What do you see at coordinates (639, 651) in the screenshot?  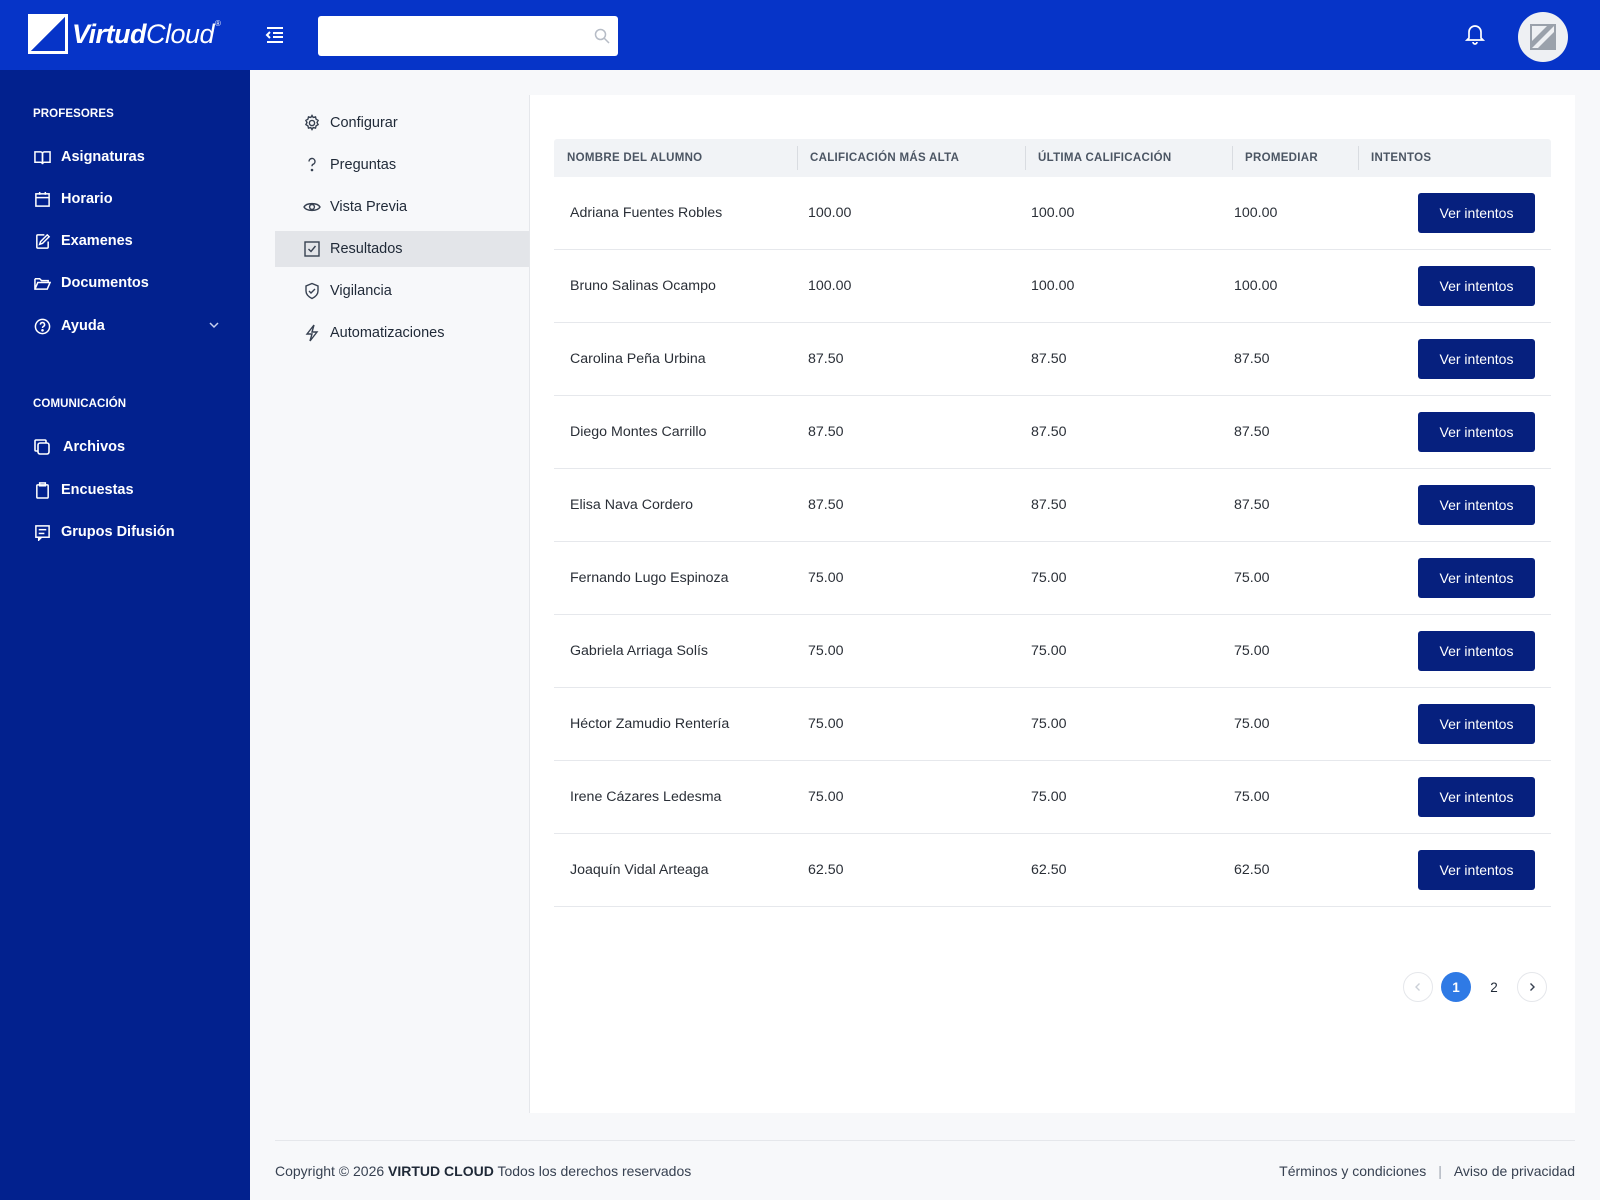 I see `student-name-cell: Gabriela Arriaga Solís` at bounding box center [639, 651].